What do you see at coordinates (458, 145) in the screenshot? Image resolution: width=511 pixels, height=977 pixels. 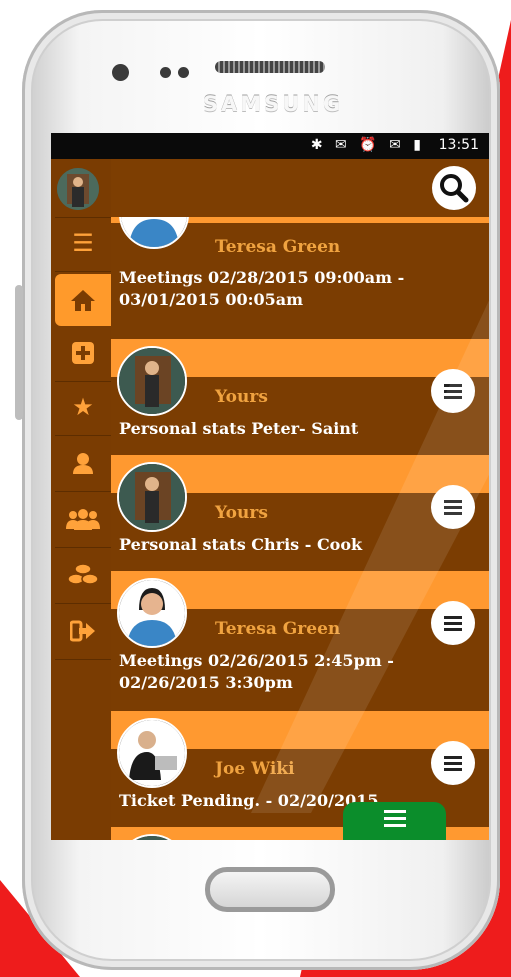 I see `status-time: 13:51` at bounding box center [458, 145].